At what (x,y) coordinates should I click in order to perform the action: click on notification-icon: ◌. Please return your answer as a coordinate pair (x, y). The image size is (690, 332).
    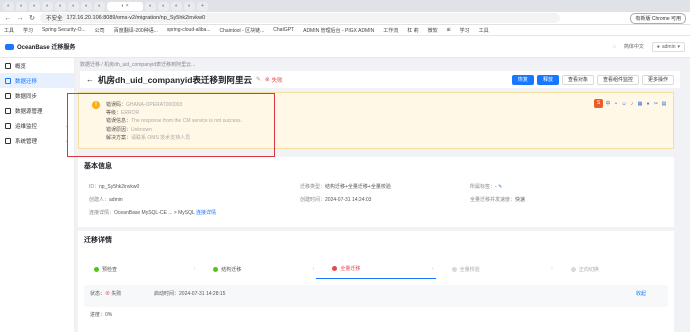
    Looking at the image, I should click on (614, 47).